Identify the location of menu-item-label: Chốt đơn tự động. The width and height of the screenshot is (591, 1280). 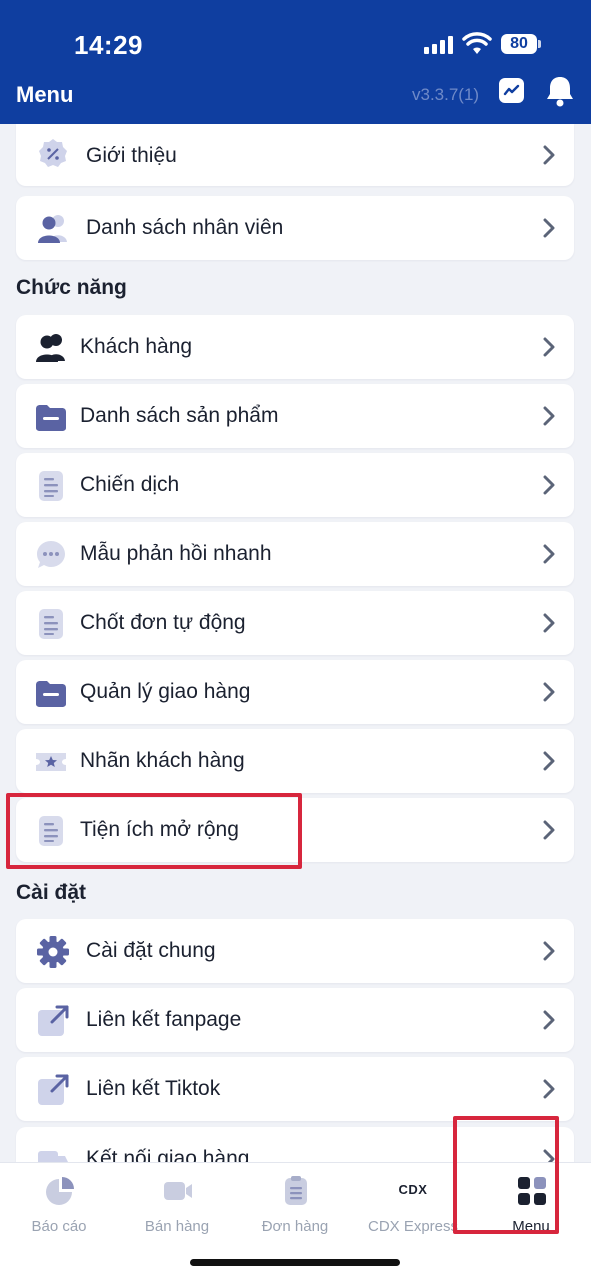
(163, 622).